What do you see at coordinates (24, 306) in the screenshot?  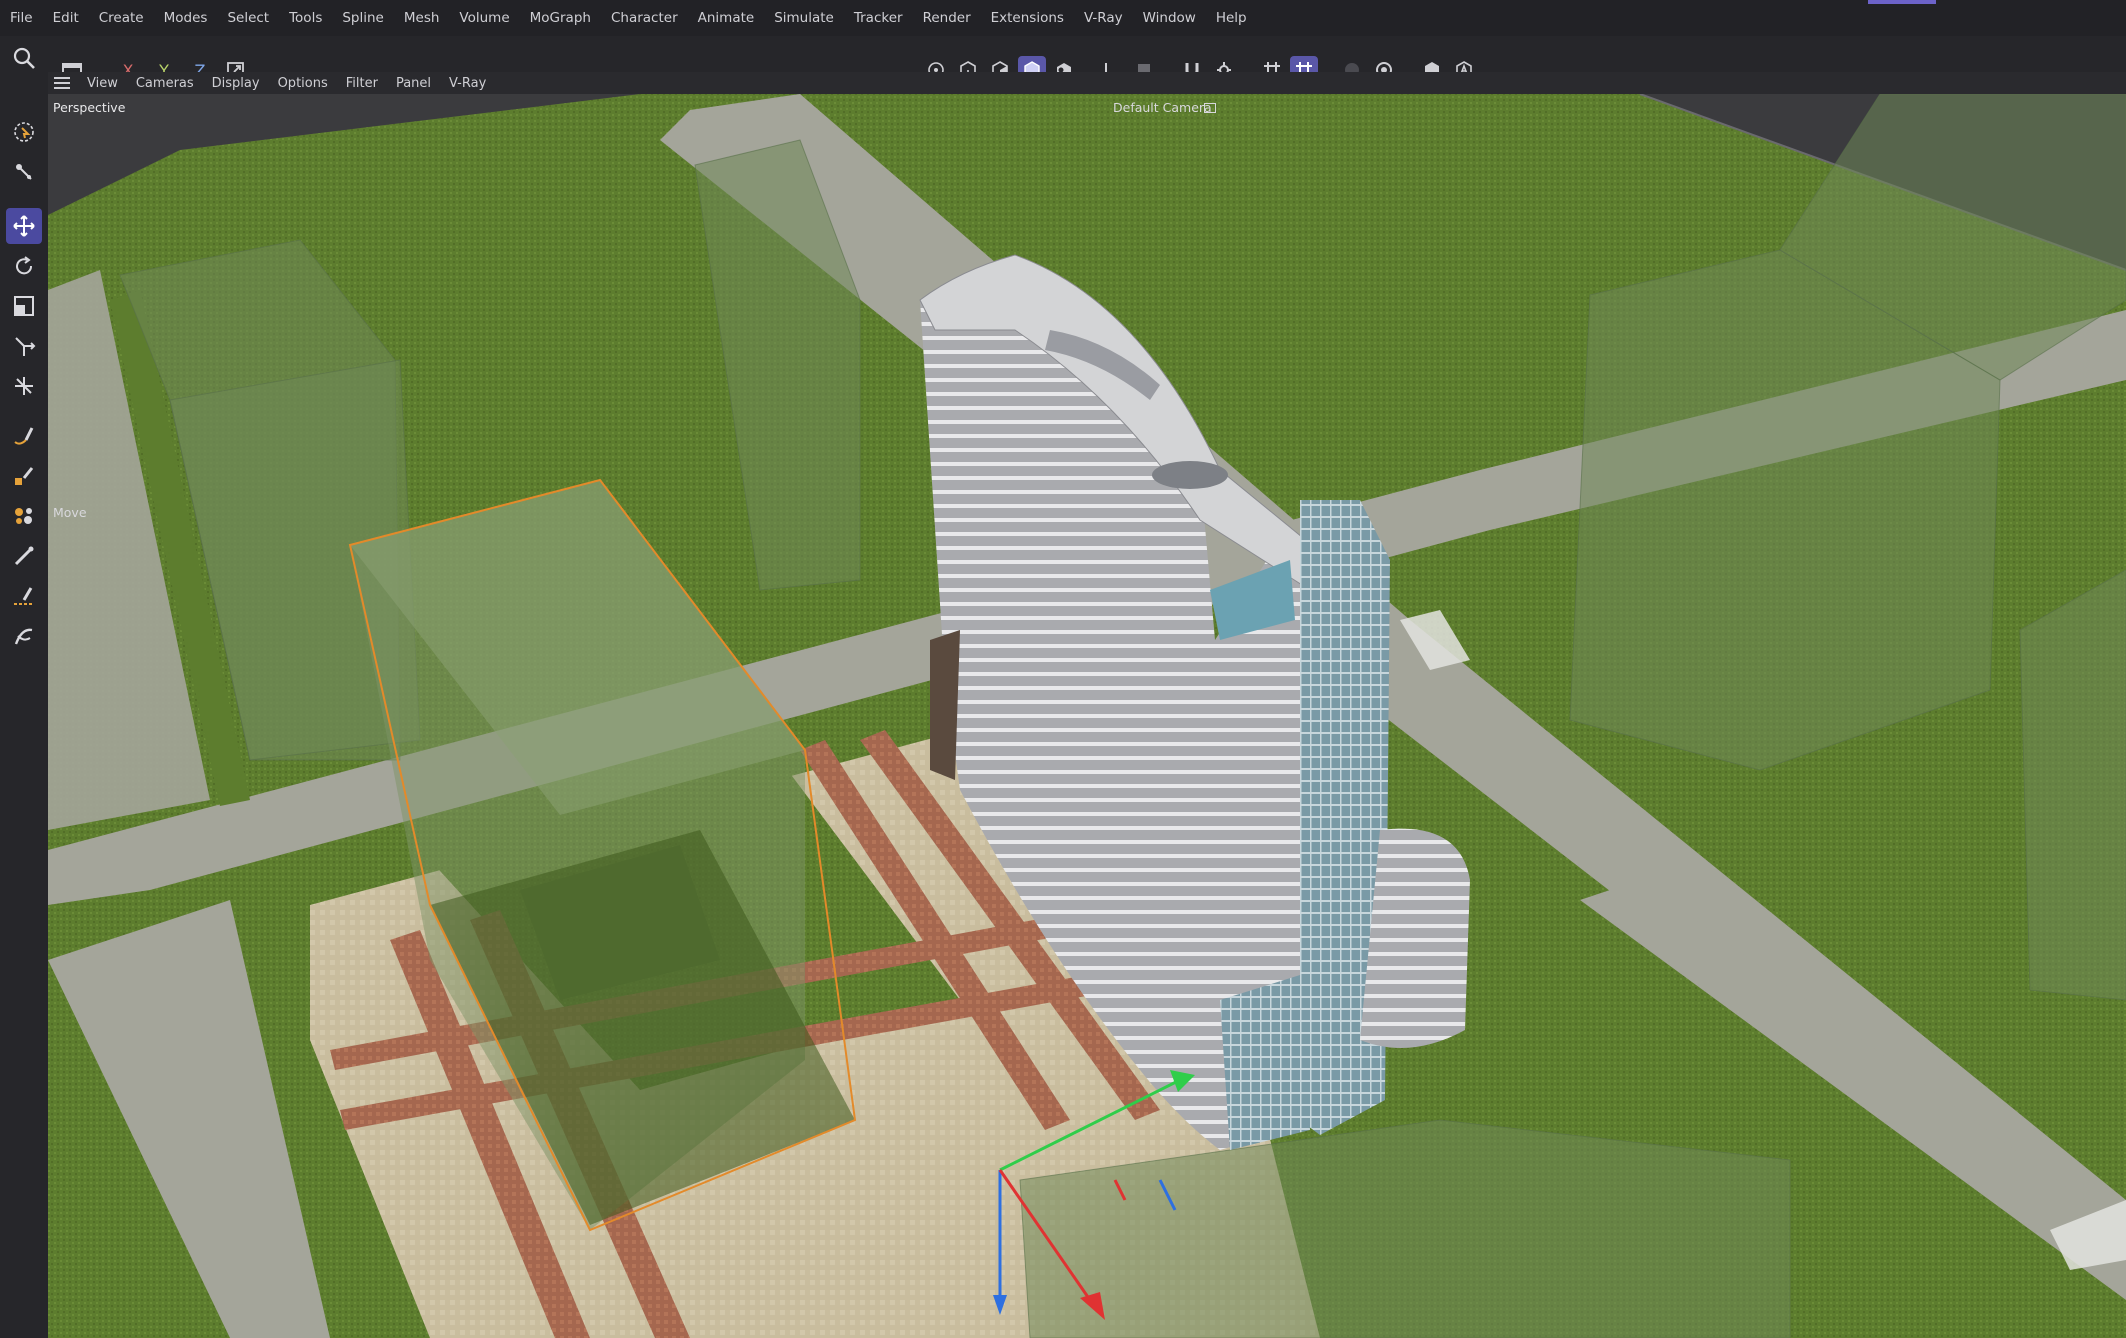 I see `scale-icon` at bounding box center [24, 306].